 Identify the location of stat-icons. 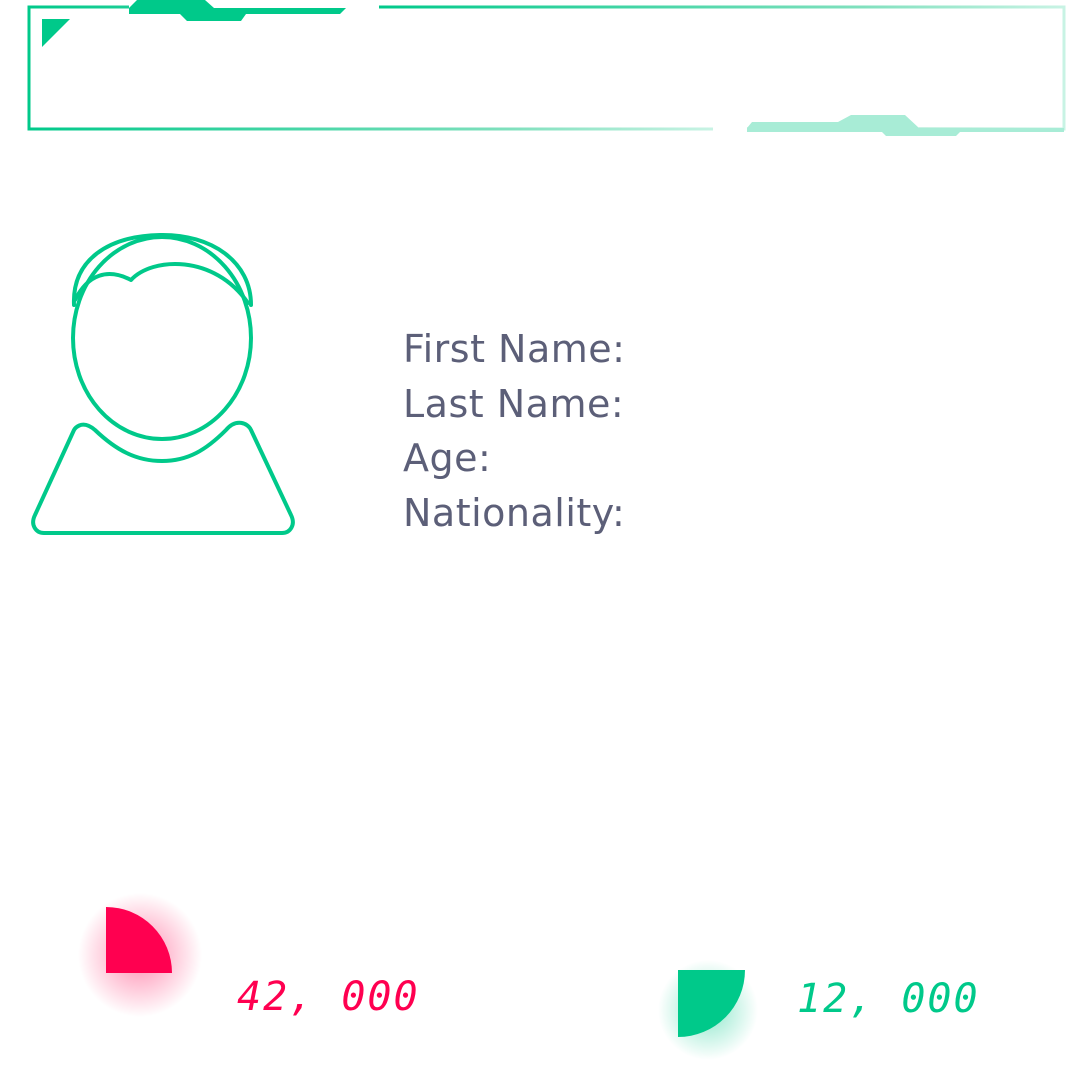
(418, 976).